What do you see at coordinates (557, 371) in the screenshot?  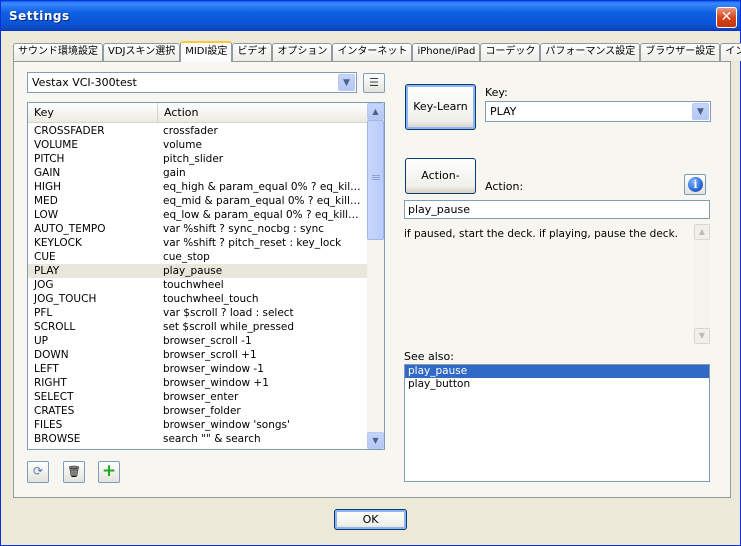 I see `list-item: play_pause` at bounding box center [557, 371].